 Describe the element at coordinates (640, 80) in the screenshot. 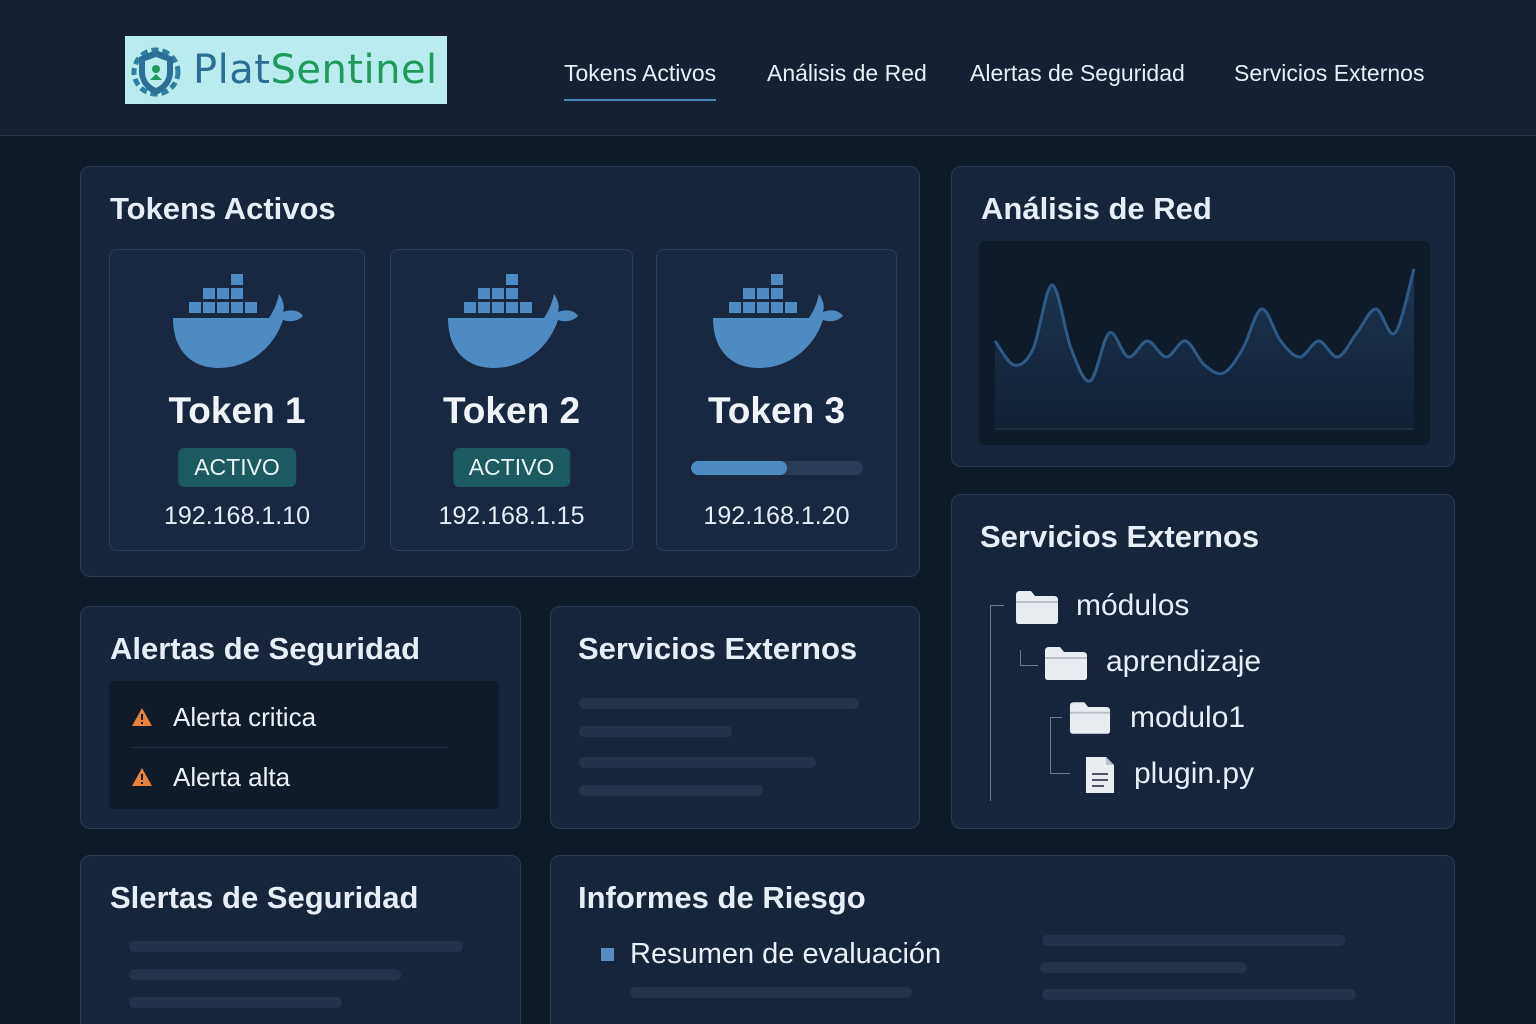

I see `nav-tokens-activos: Tokens Activos` at that location.